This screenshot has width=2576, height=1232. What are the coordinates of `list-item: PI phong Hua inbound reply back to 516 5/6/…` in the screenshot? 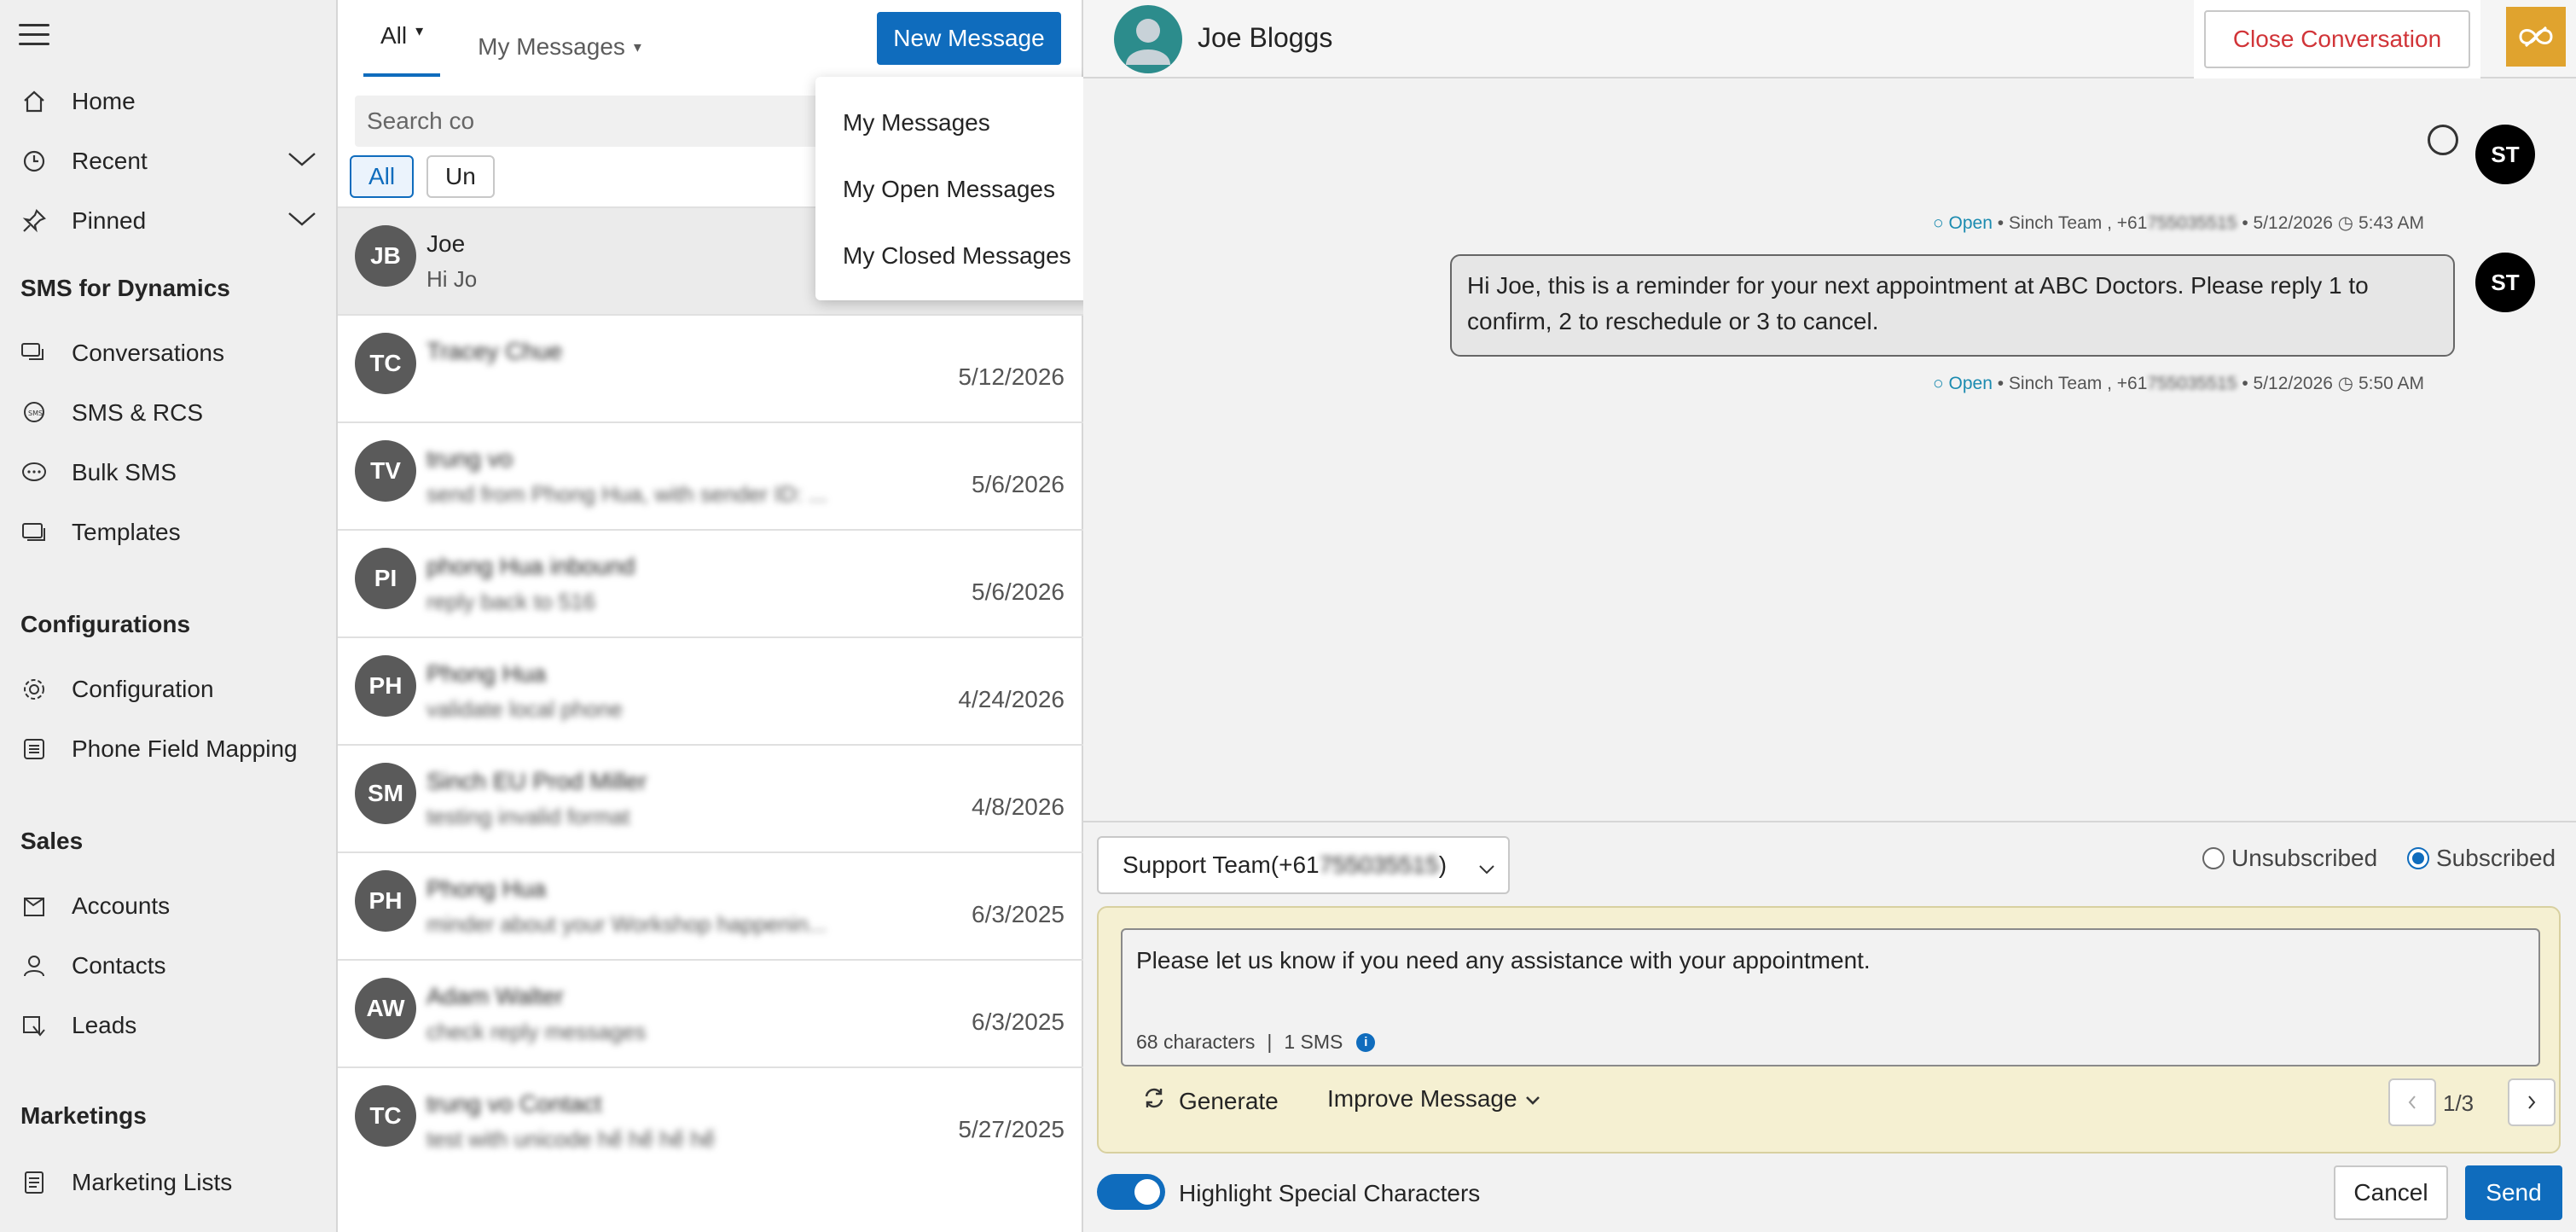 It's located at (710, 582).